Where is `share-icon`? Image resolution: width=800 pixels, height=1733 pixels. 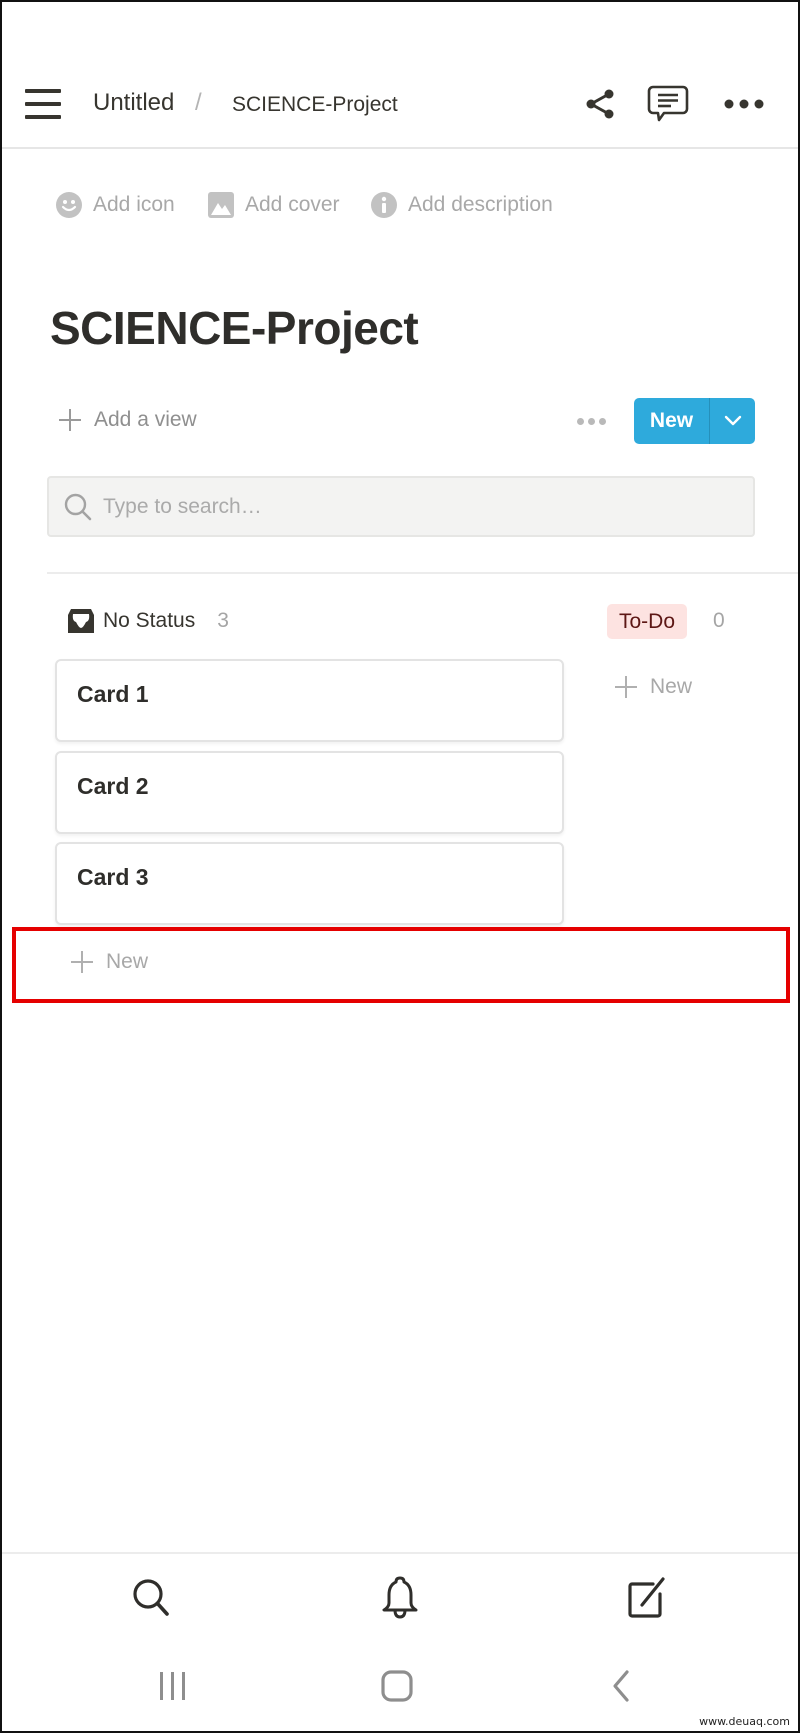 share-icon is located at coordinates (600, 104).